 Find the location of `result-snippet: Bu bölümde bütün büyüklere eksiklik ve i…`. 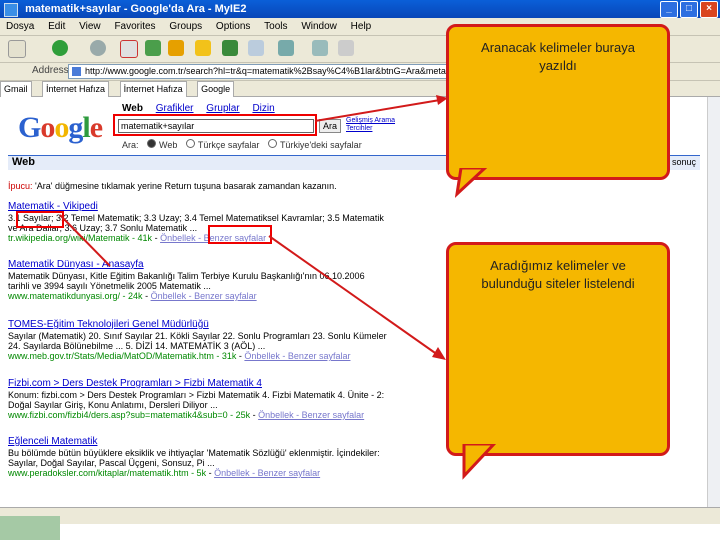

result-snippet: Bu bölümde bütün büyüklere eksiklik ve i… is located at coordinates (194, 458).